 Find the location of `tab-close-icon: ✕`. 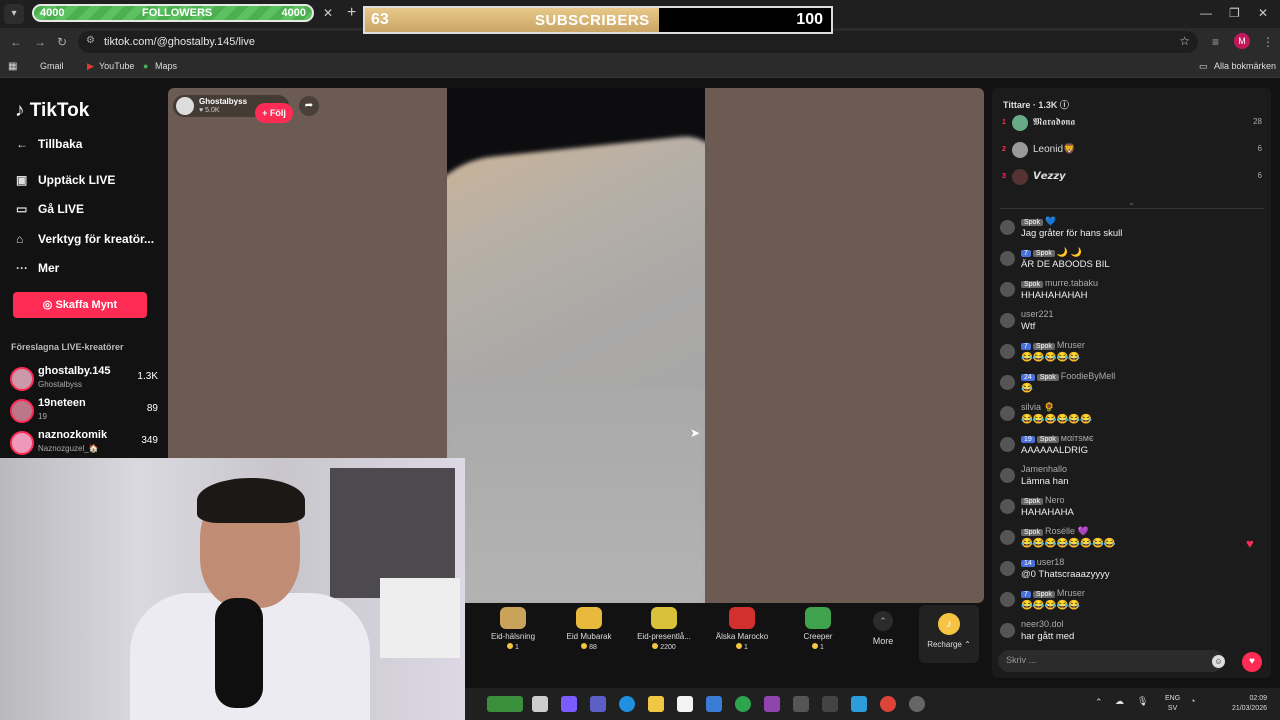

tab-close-icon: ✕ is located at coordinates (328, 13).